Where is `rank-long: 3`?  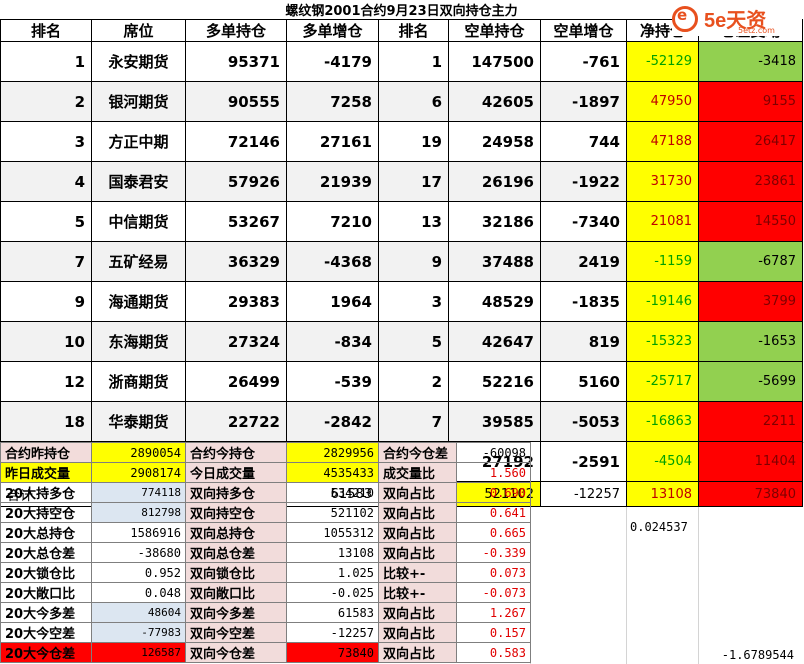 rank-long: 3 is located at coordinates (46, 141).